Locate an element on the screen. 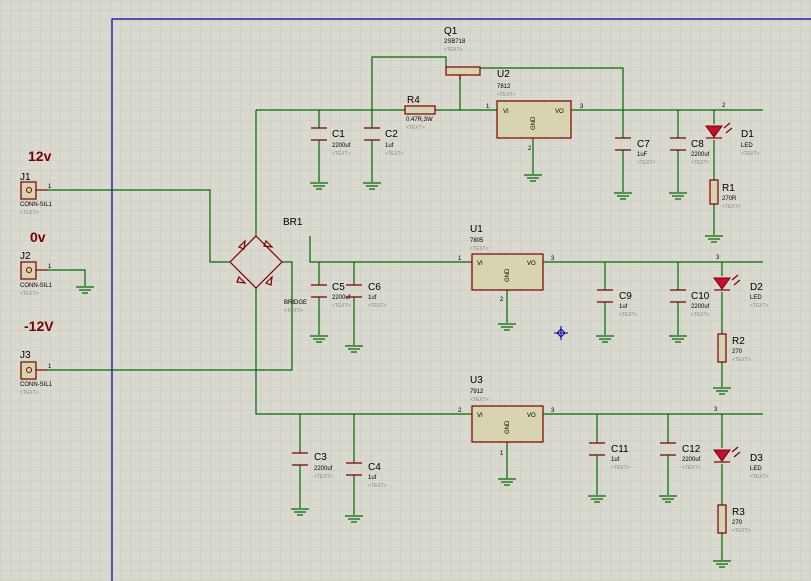 This screenshot has width=811, height=581. r1-text: <TEXT> is located at coordinates (731, 207).